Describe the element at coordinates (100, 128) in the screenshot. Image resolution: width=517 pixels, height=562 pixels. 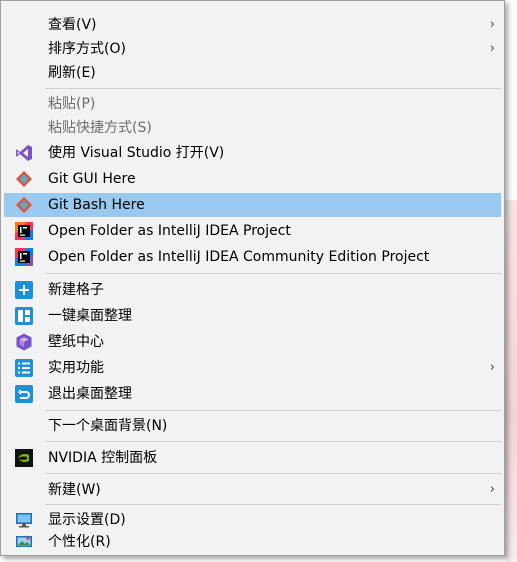
I see `menu-item-paste-shortcut-label: 粘贴快捷方式(S)` at that location.